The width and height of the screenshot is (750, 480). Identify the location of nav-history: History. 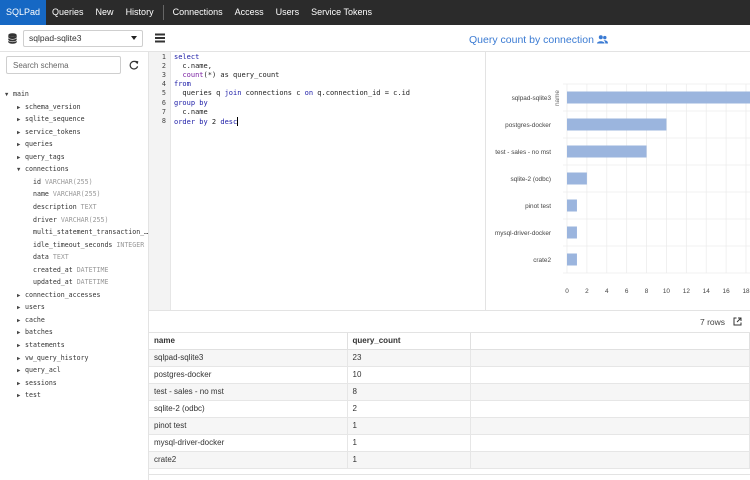
(140, 12).